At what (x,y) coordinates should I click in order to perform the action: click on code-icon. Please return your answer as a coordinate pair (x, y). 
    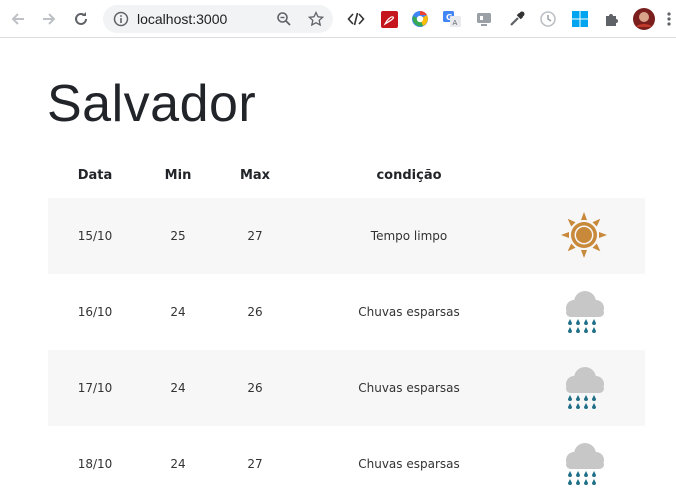
    Looking at the image, I should click on (356, 19).